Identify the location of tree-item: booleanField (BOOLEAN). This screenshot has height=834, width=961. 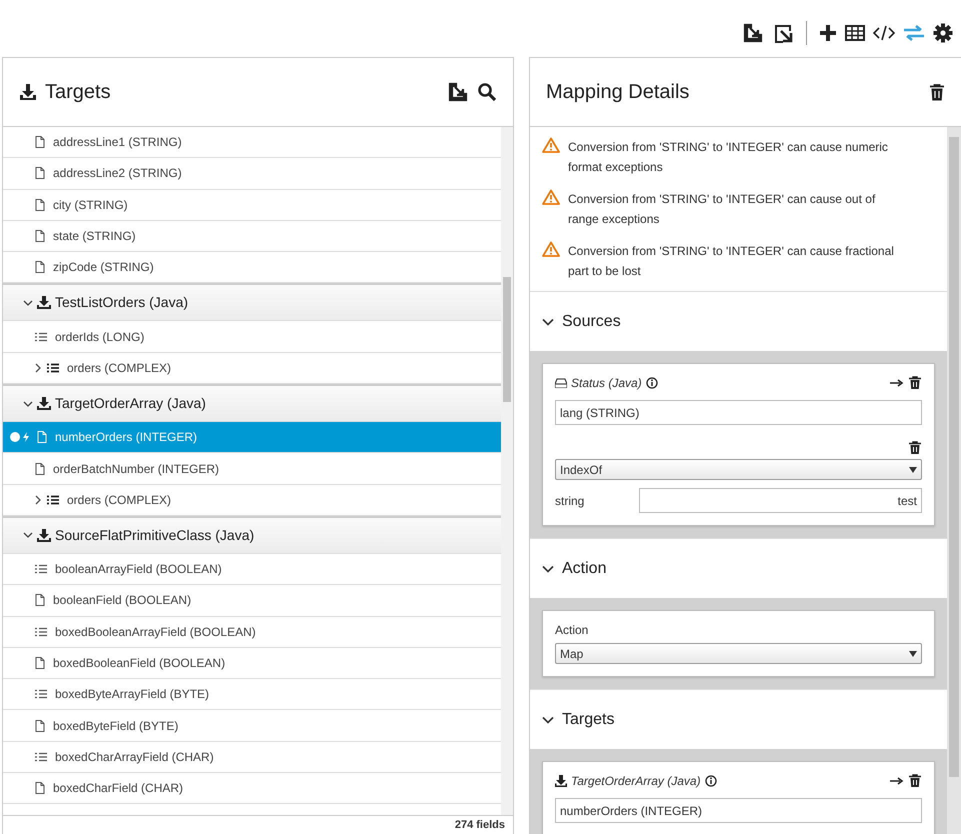
(252, 601).